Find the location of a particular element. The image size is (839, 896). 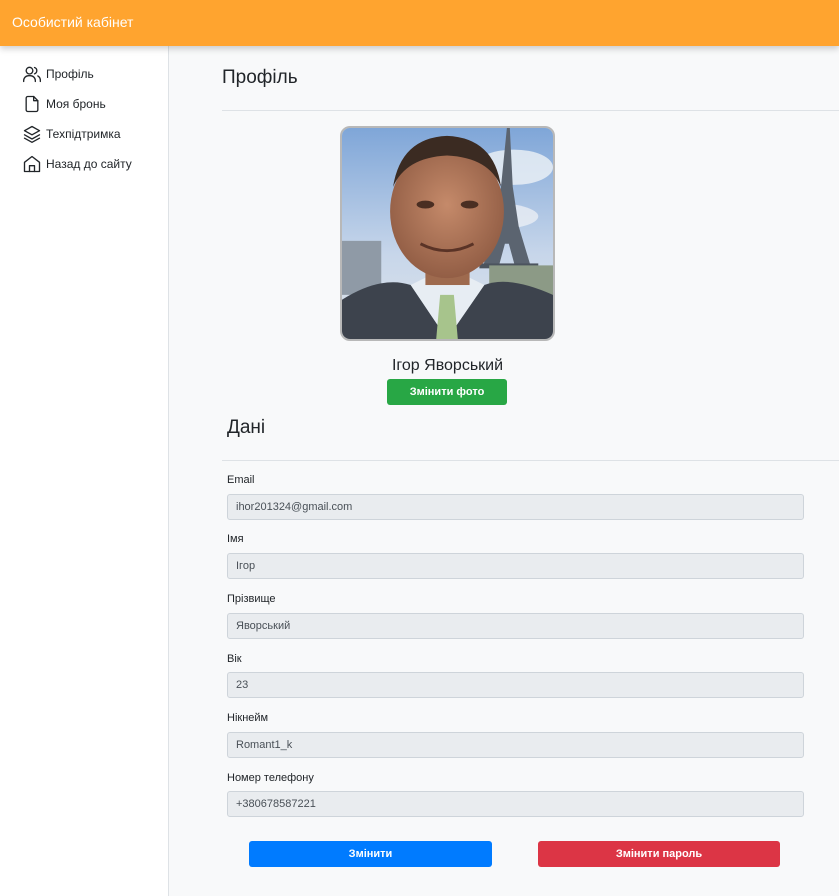

change-password-button: Змінити пароль is located at coordinates (659, 854).